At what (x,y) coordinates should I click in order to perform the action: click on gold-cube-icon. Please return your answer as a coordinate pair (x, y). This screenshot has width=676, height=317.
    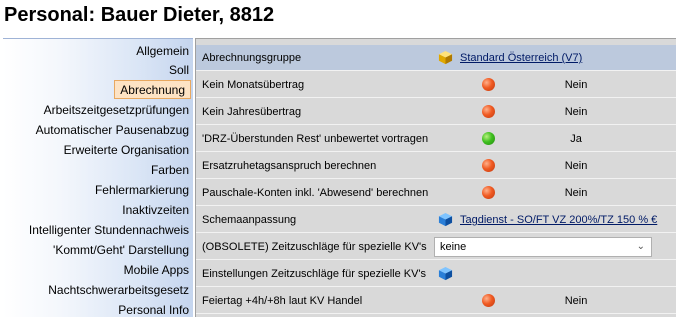
    Looking at the image, I should click on (445, 57).